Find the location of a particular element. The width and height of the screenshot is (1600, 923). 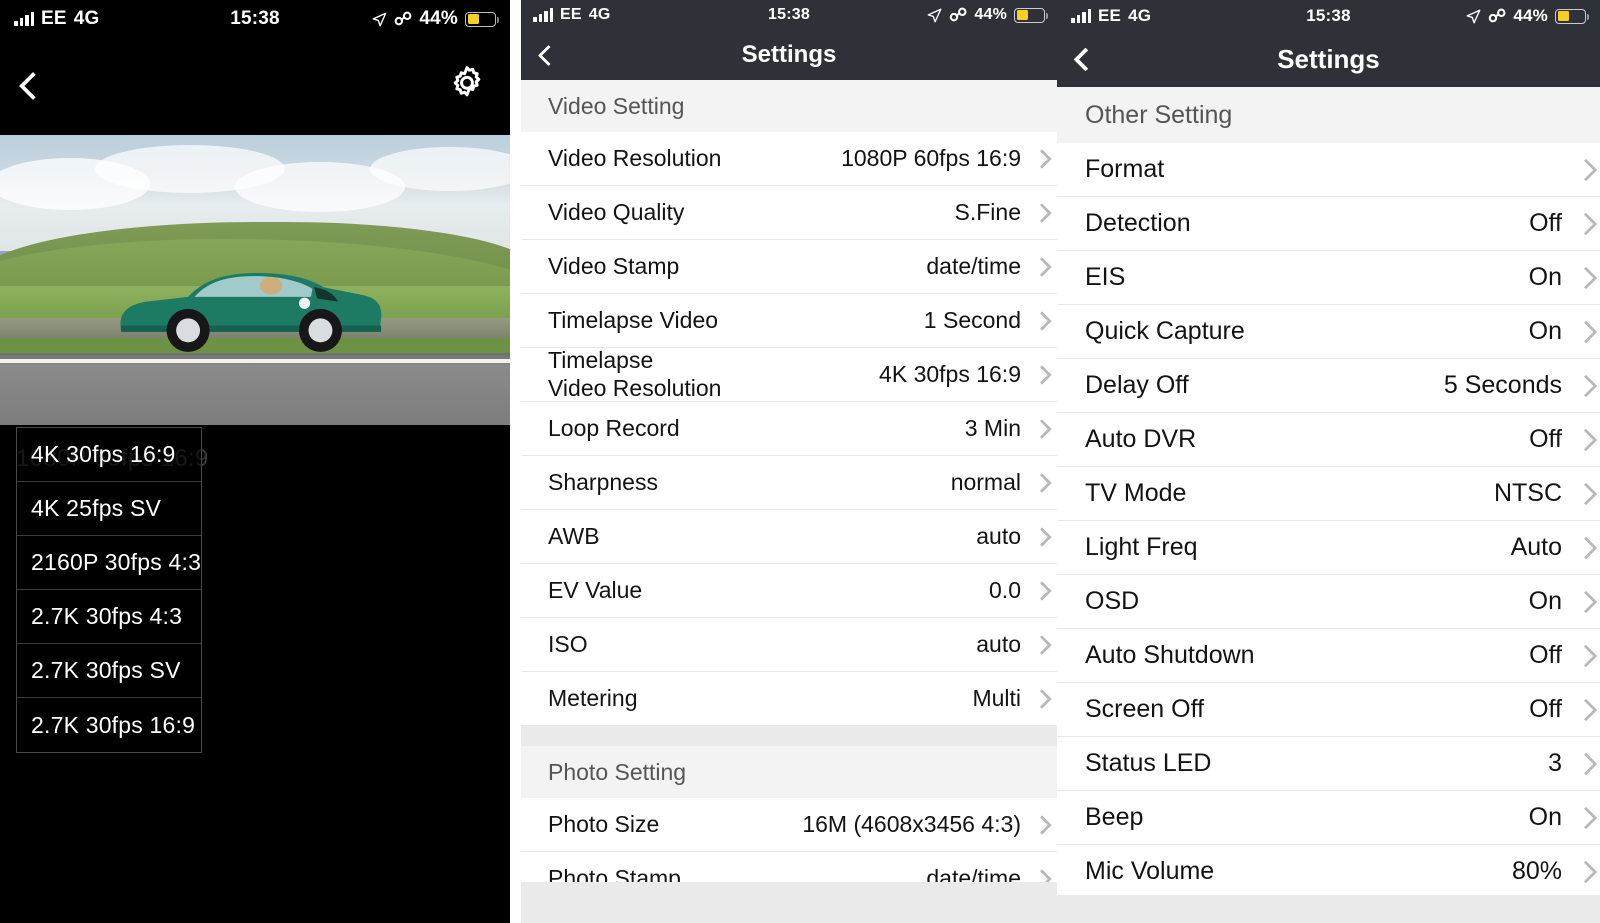

setting-row-ev-value: EV Value 0.0 is located at coordinates (789, 591).